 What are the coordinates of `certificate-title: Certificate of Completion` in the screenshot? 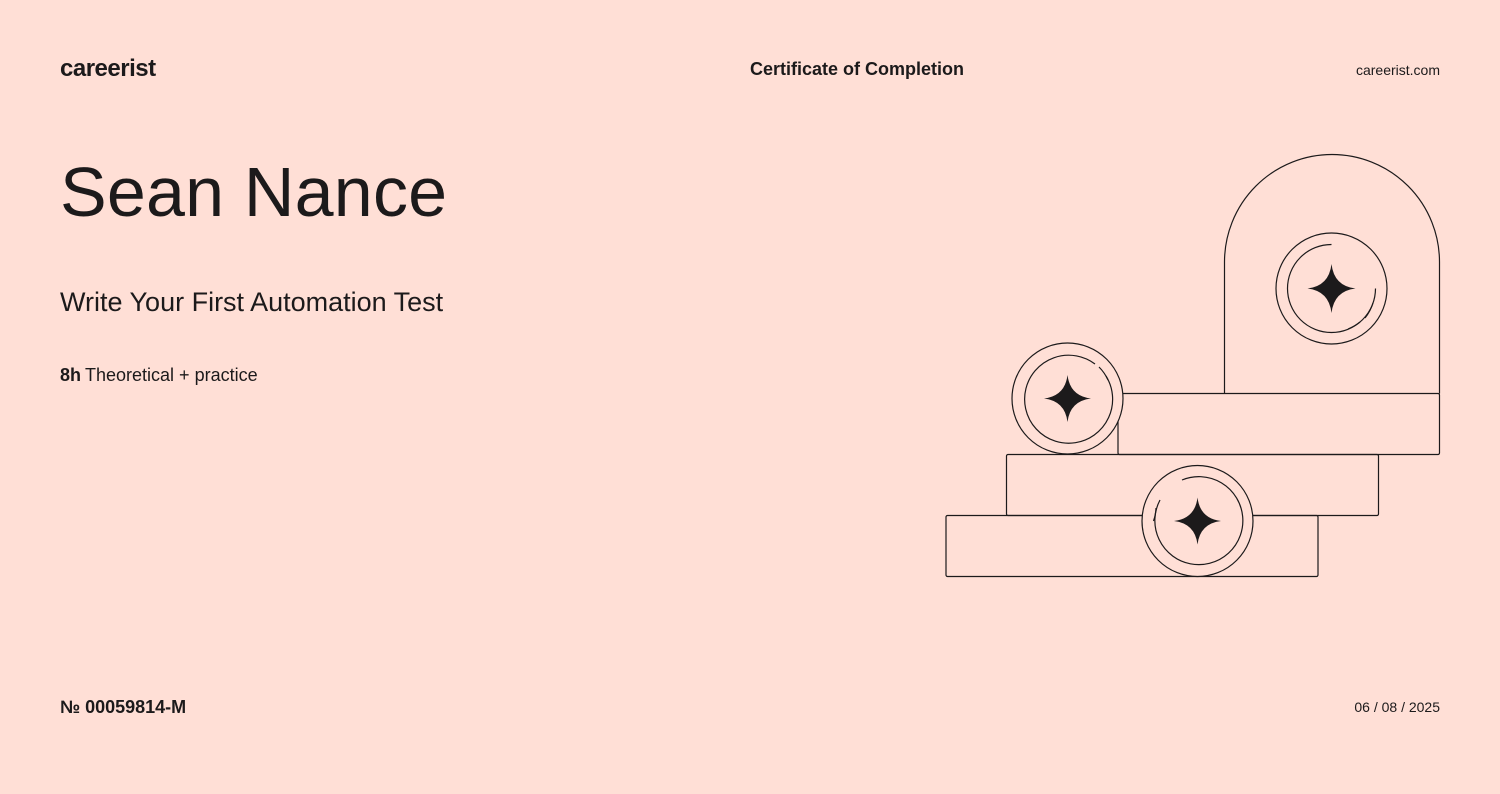 It's located at (857, 69).